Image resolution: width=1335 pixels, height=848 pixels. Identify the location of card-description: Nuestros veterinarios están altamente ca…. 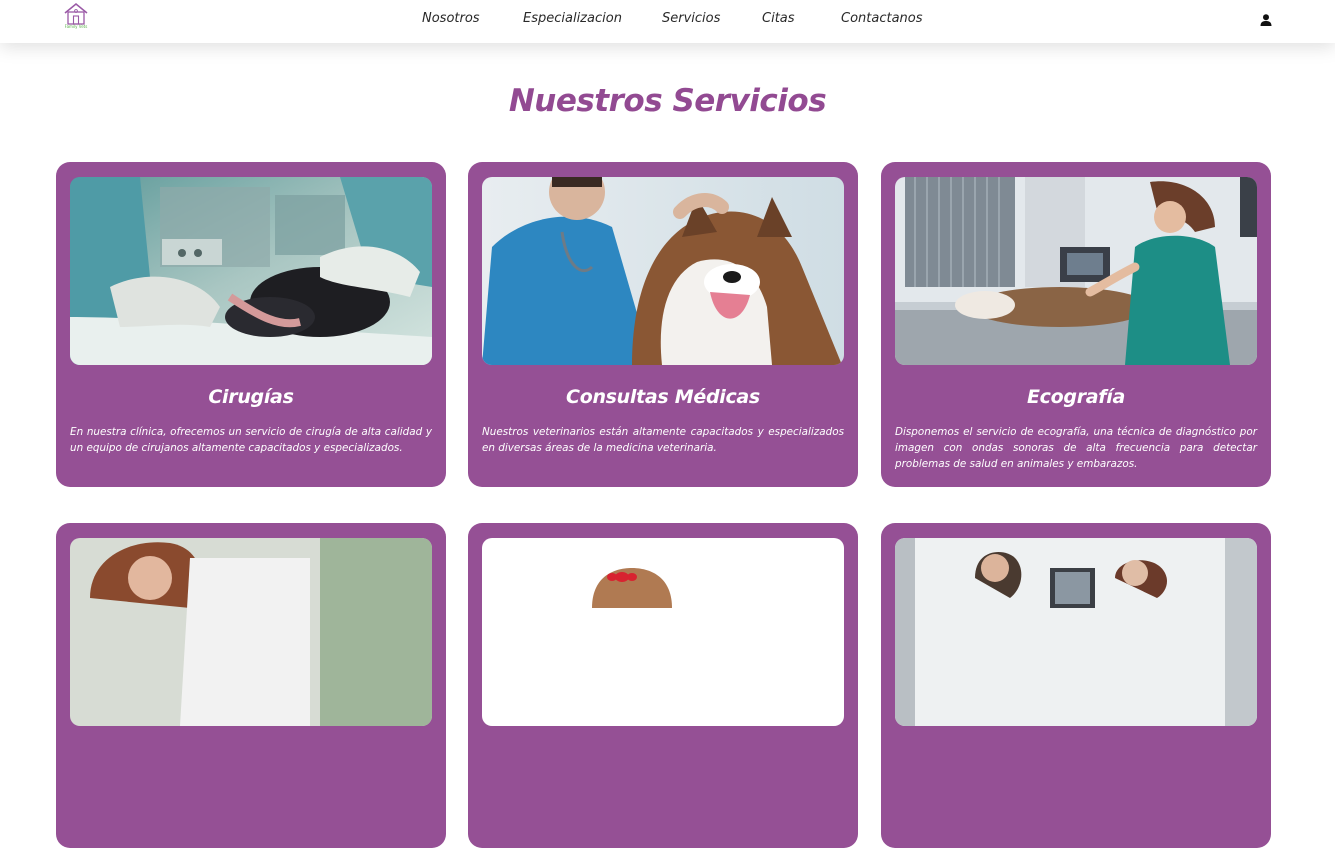
(663, 440).